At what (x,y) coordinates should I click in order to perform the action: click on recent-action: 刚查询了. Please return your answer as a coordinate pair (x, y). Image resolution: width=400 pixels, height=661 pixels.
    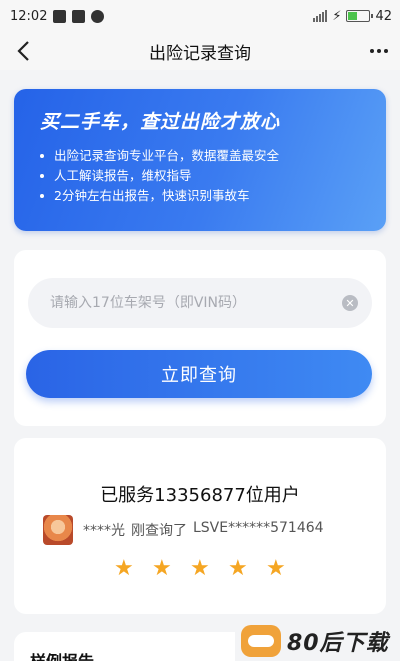
    Looking at the image, I should click on (159, 531).